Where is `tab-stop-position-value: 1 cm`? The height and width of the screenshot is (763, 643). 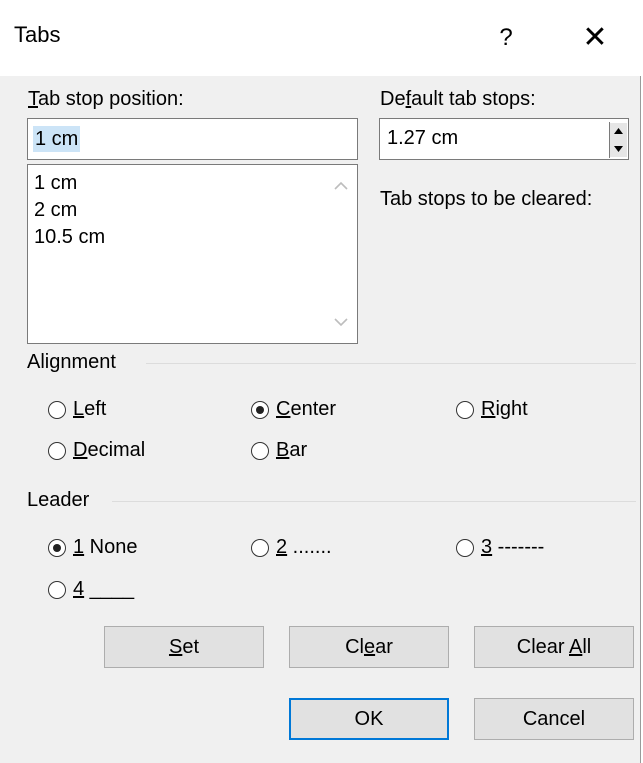 tab-stop-position-value: 1 cm is located at coordinates (57, 139).